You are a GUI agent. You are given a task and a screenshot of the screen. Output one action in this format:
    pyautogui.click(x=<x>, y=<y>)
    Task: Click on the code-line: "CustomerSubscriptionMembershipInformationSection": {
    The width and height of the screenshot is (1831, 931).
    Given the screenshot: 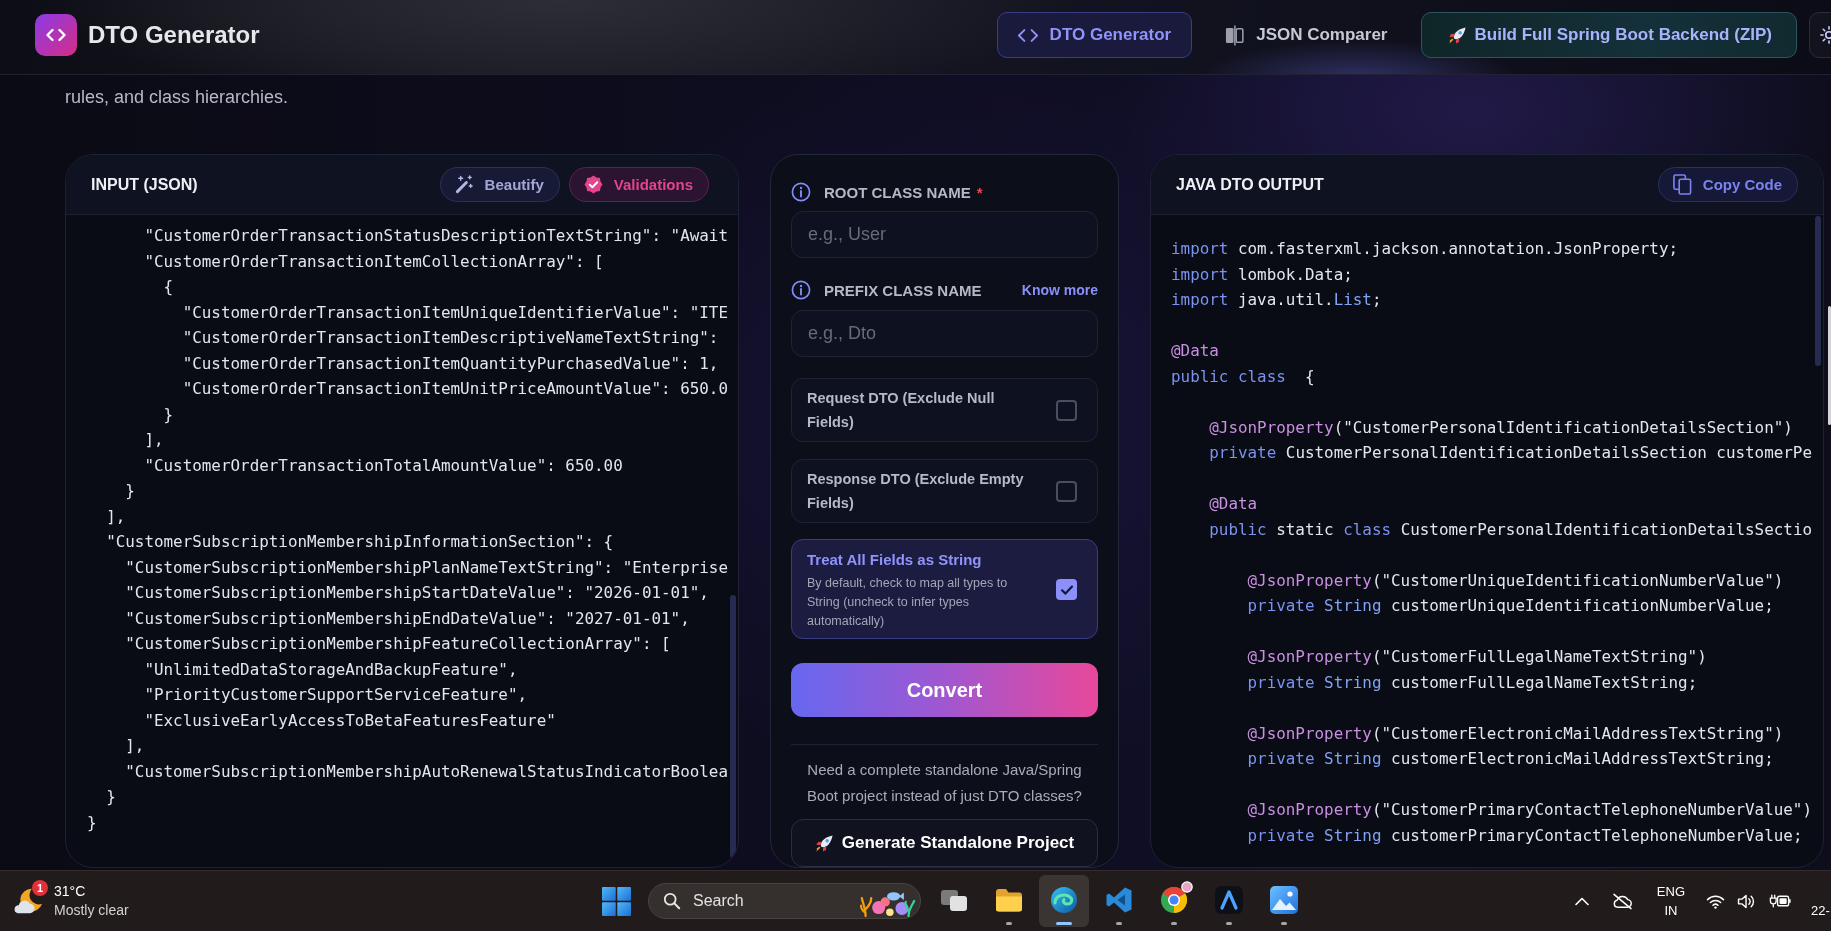 What is the action you would take?
    pyautogui.click(x=360, y=541)
    